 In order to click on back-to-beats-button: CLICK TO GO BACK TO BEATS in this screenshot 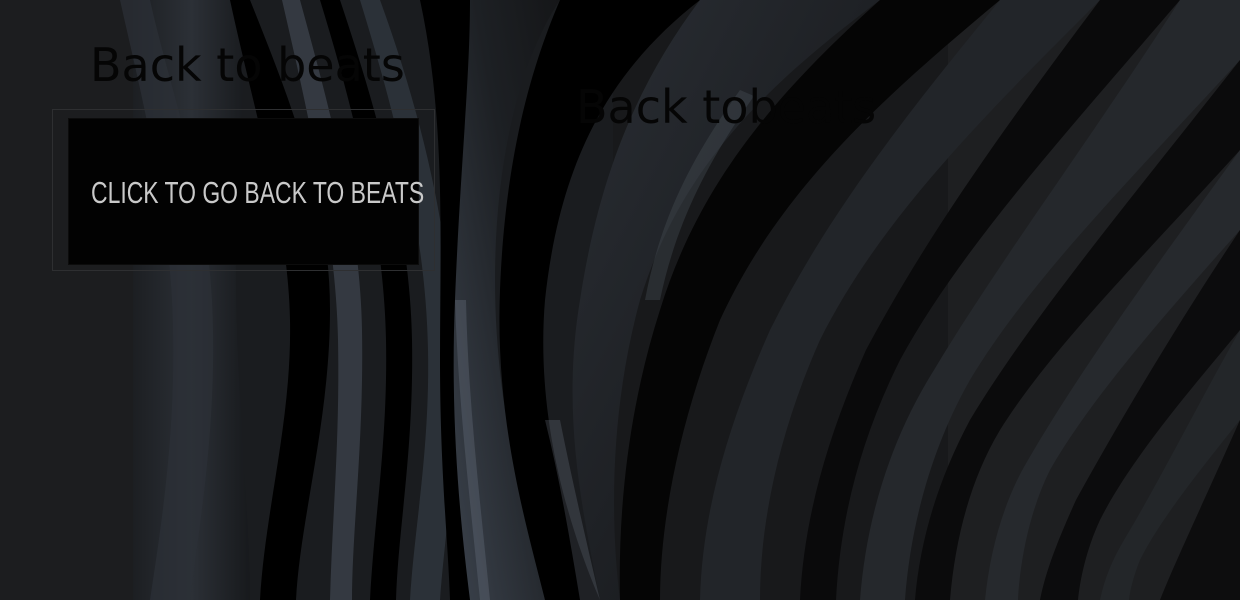, I will do `click(246, 191)`.